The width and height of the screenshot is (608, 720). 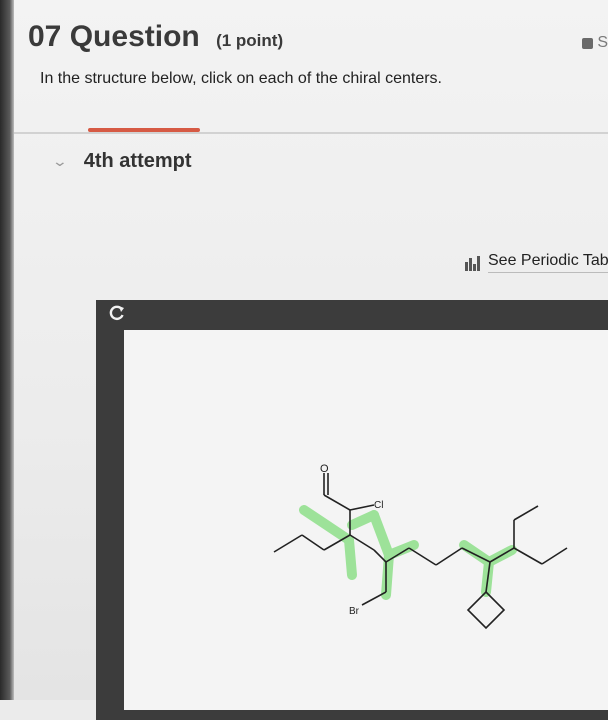 What do you see at coordinates (60, 161) in the screenshot?
I see `chevron-down-icon: ⌄` at bounding box center [60, 161].